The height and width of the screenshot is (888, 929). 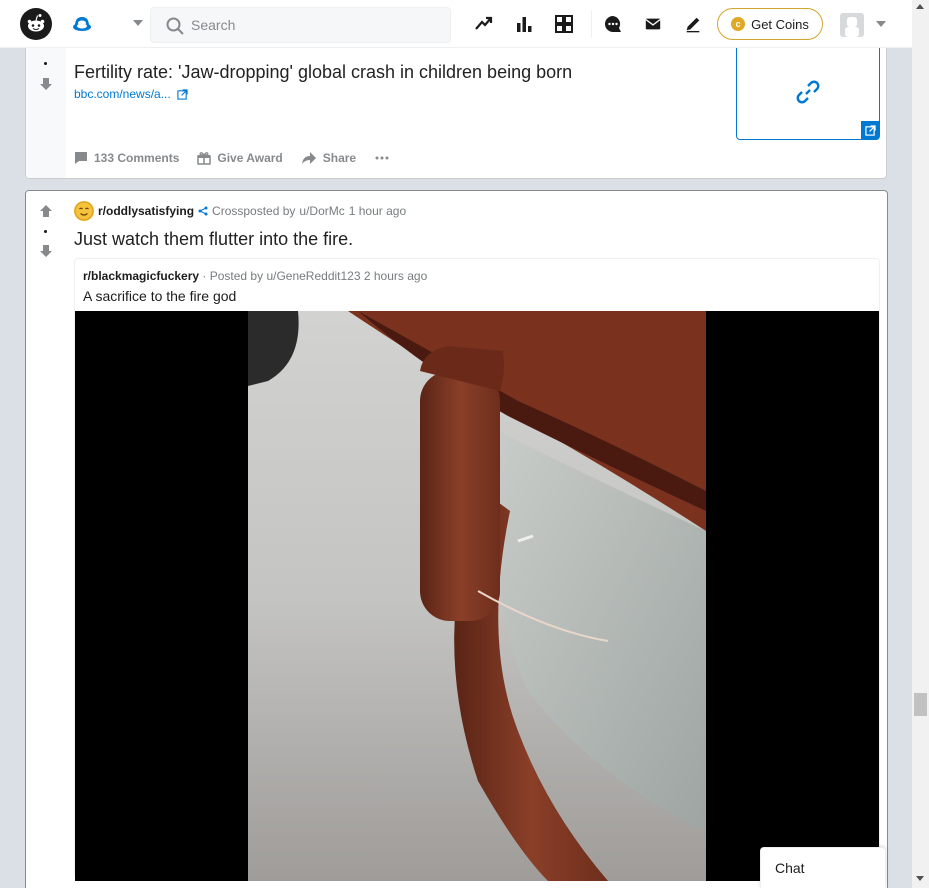 I want to click on crosspost-posted-by: · Posted by u/GeneReddit123, so click(x=281, y=276).